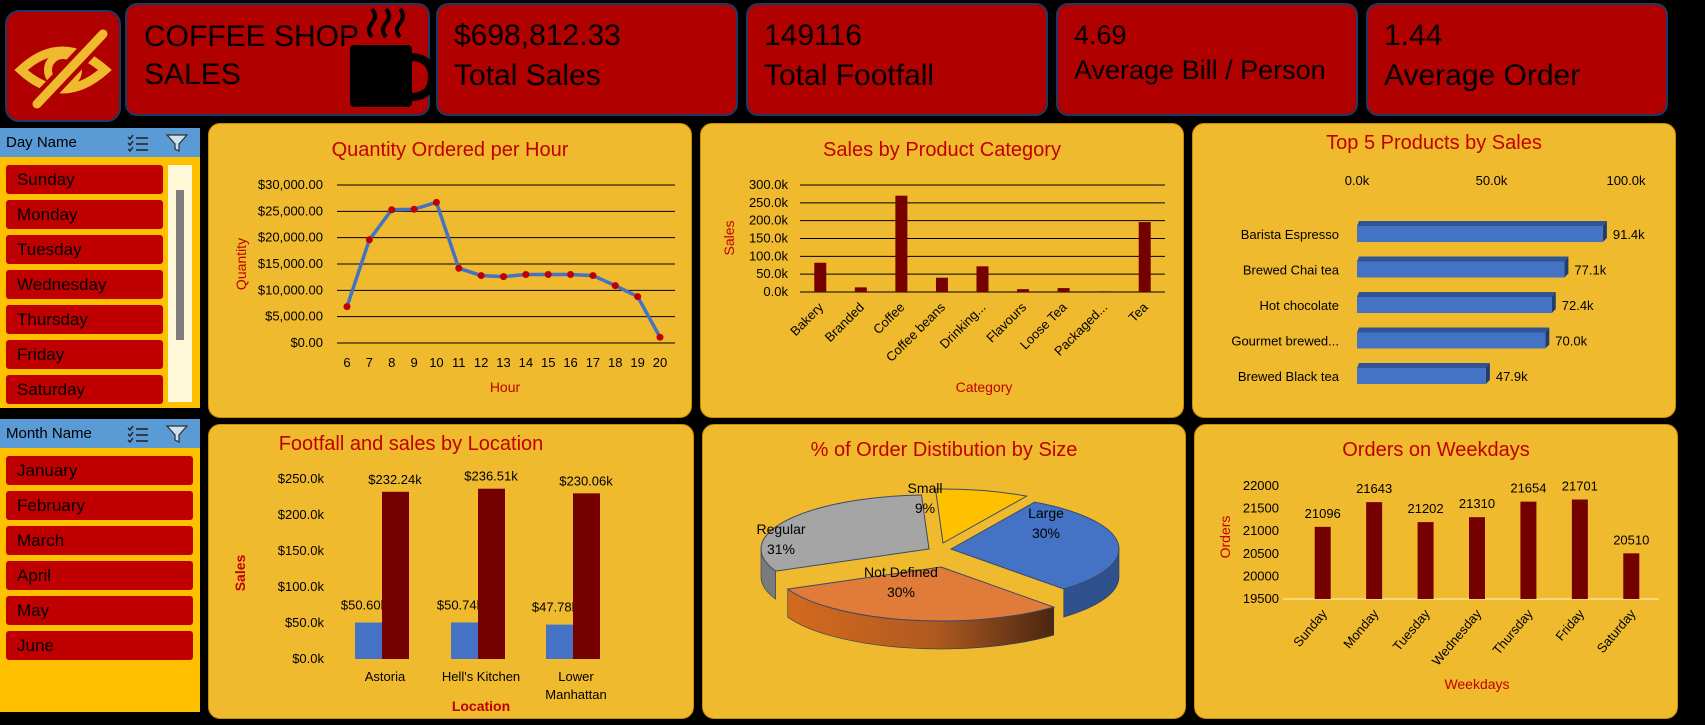 This screenshot has width=1705, height=725. I want to click on x-tick-label: Bakery, so click(807, 319).